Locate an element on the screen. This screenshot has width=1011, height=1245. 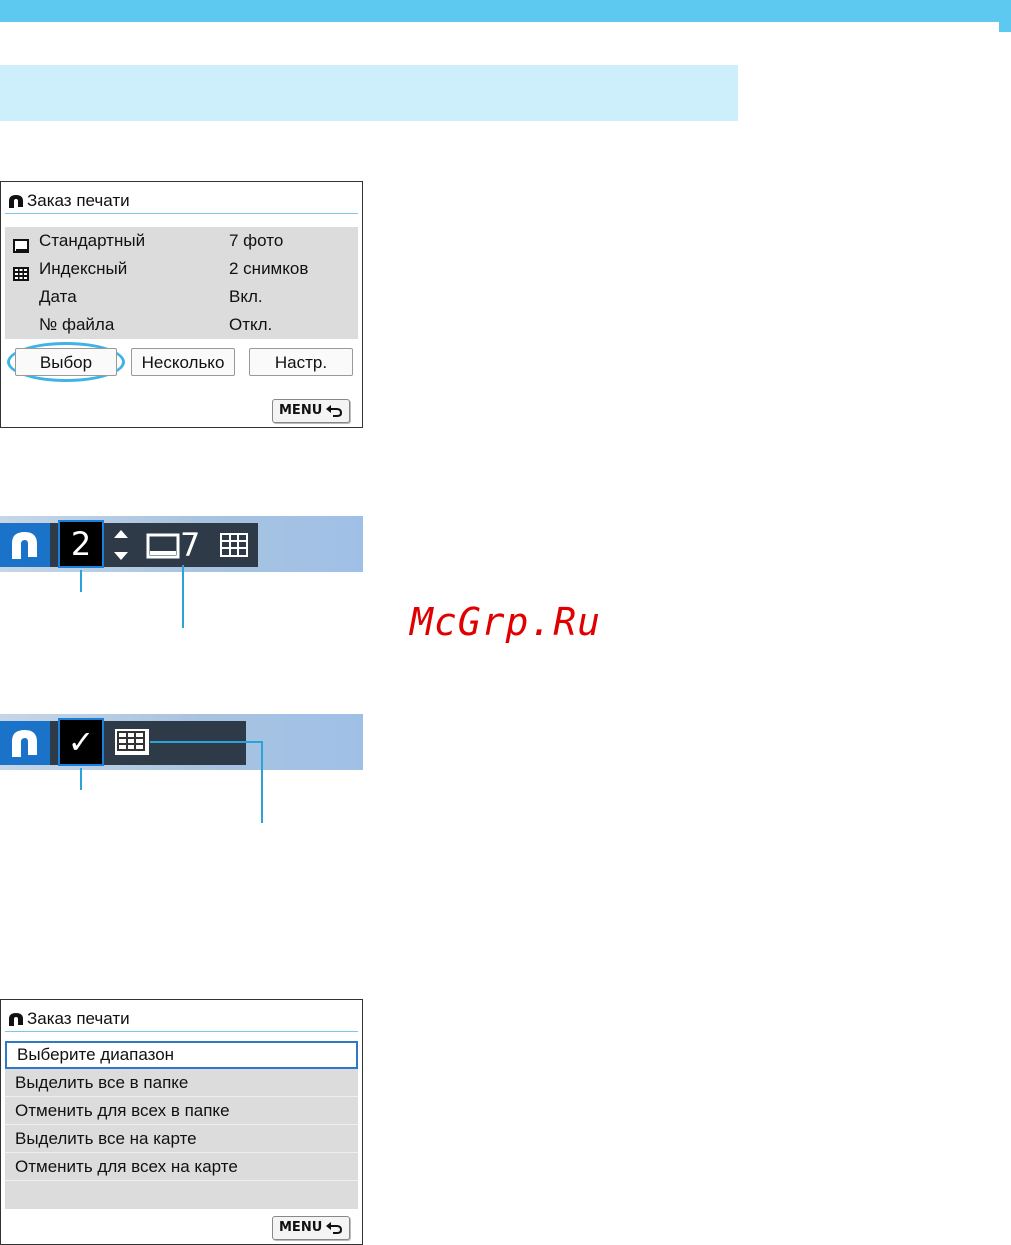
row-label: № файла is located at coordinates (77, 324).